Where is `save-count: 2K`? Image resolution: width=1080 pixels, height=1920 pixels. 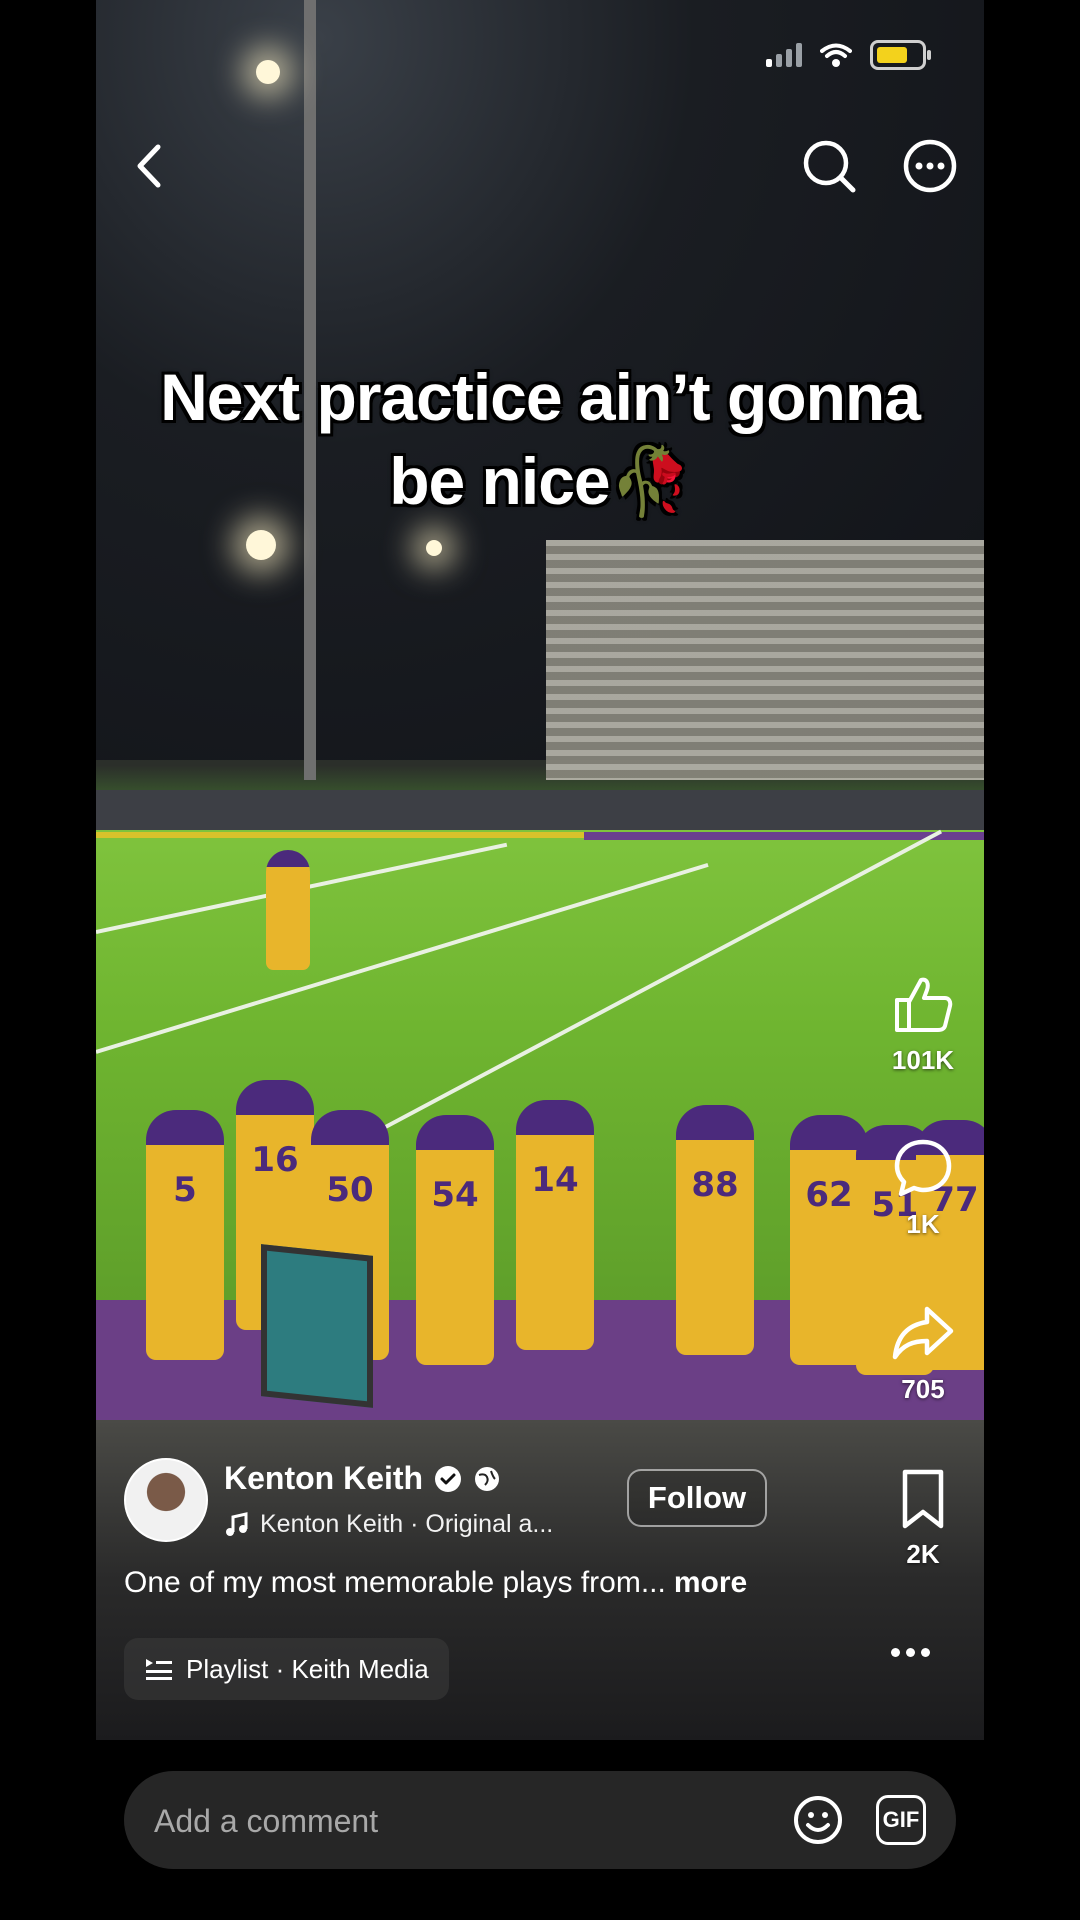 save-count: 2K is located at coordinates (923, 1554).